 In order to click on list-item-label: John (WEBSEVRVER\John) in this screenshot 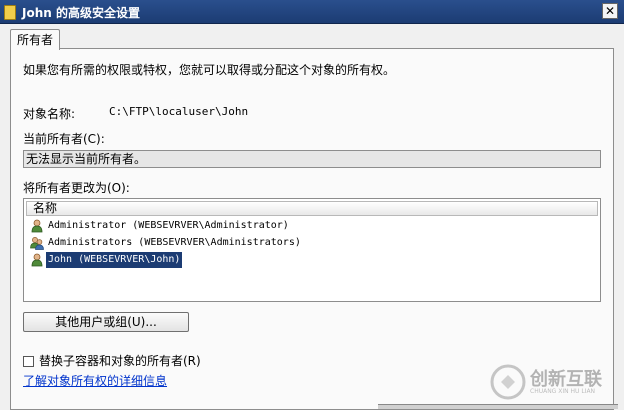, I will do `click(114, 260)`.